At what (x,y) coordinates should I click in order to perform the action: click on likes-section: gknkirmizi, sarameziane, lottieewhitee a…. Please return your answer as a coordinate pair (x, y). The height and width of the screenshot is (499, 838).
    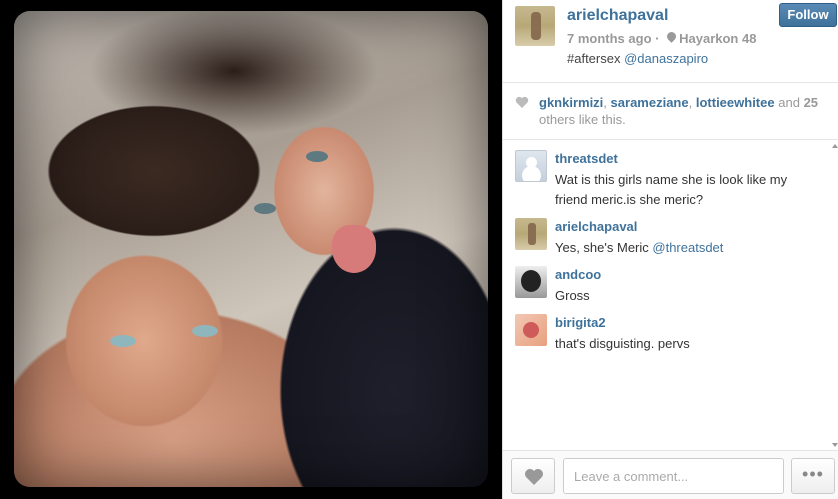
    Looking at the image, I should click on (670, 112).